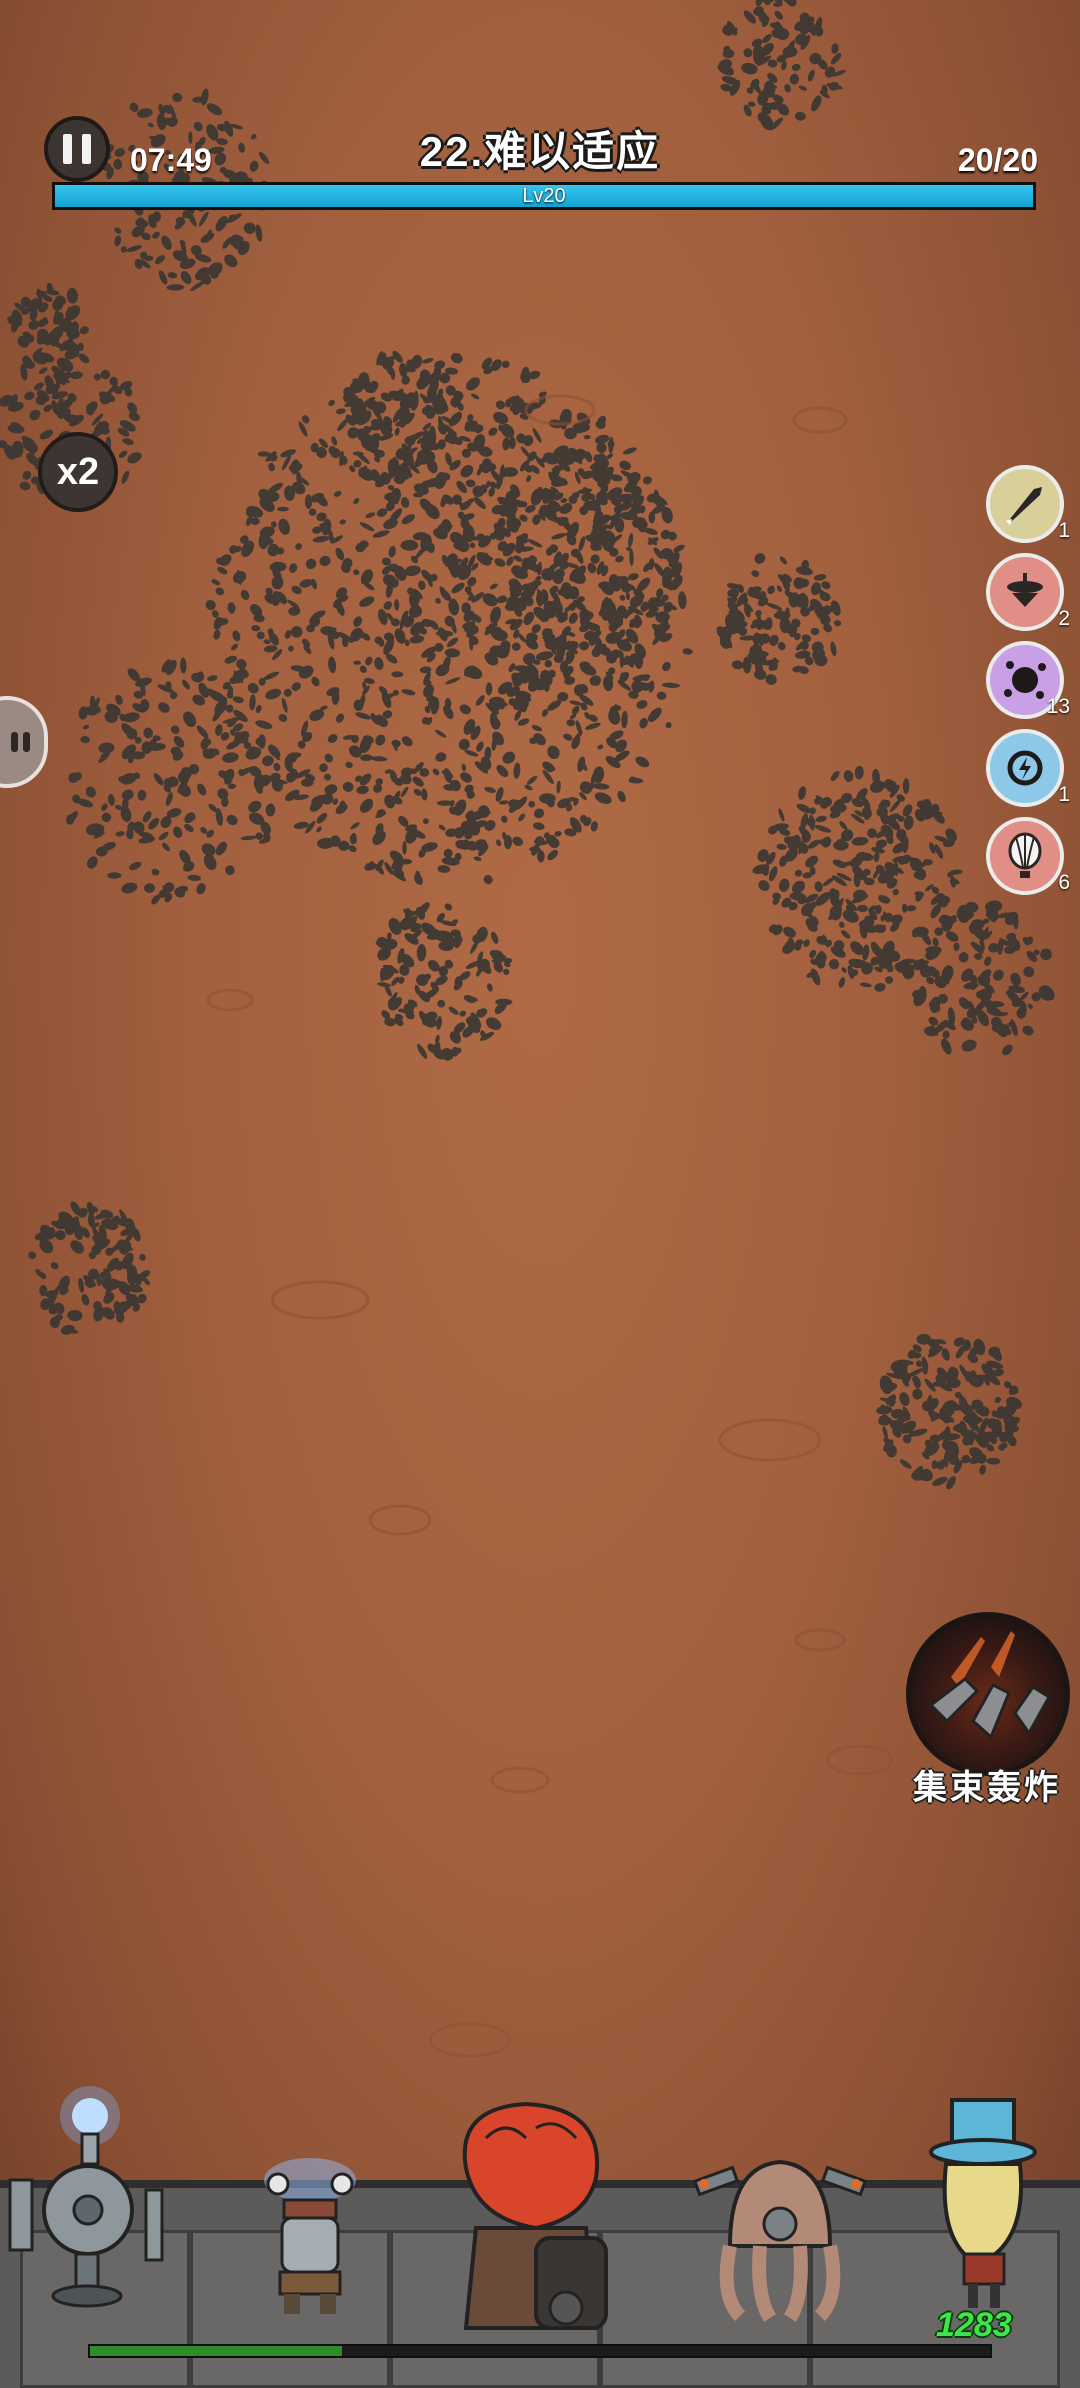  Describe the element at coordinates (990, 1685) in the screenshot. I see `cluster-missile-icon` at that location.